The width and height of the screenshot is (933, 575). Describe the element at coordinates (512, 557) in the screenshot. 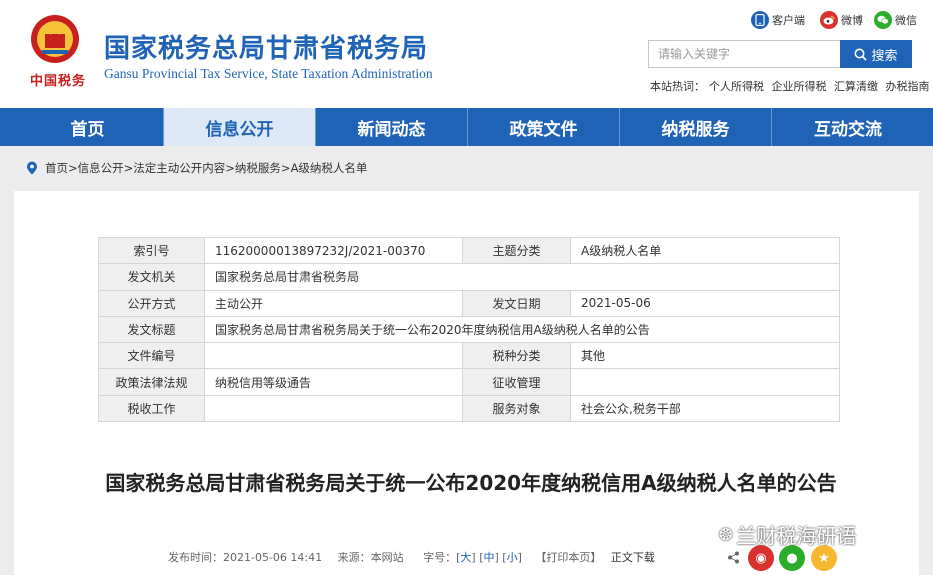

I see `font-size-small: 小` at that location.